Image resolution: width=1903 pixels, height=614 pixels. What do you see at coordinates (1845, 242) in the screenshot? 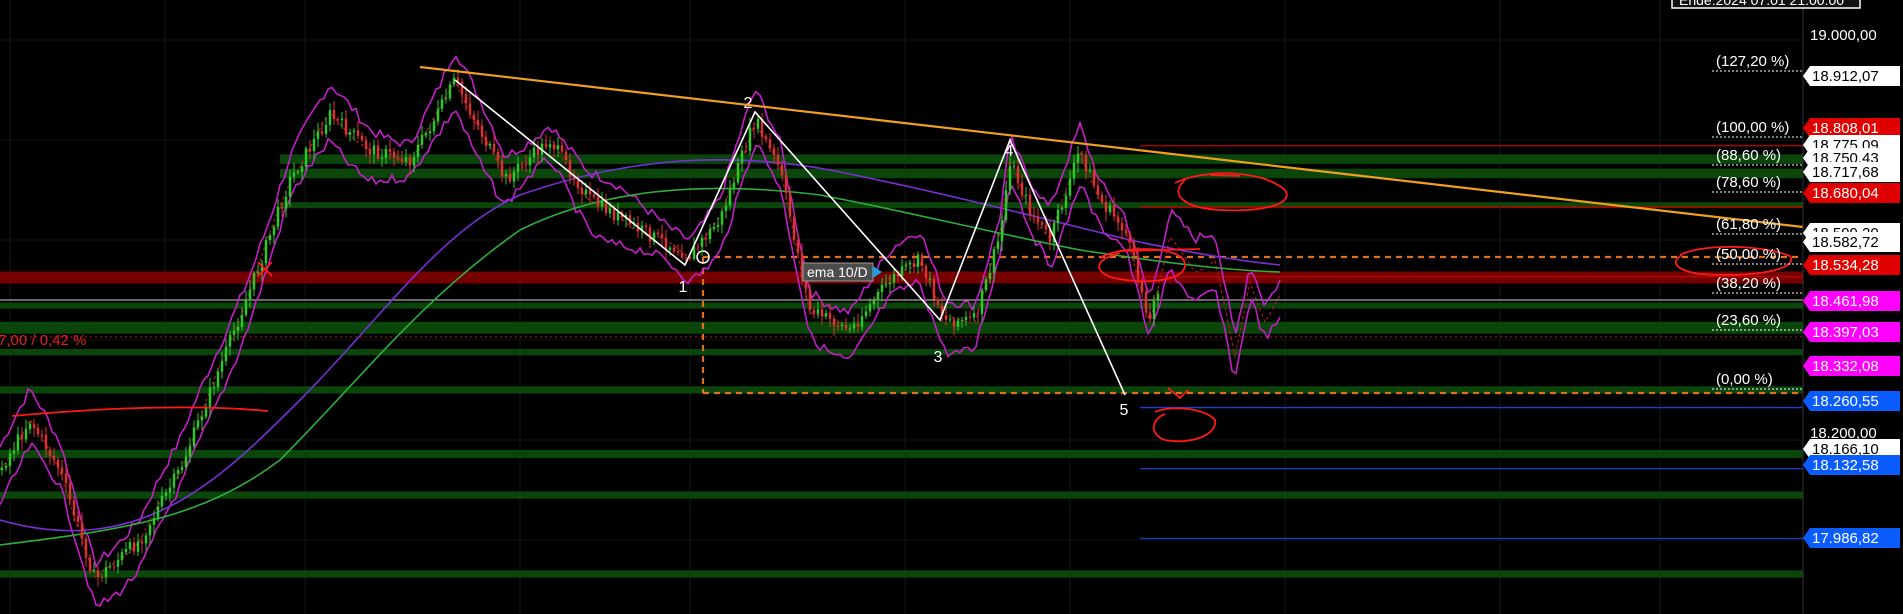
I see `price-tag-label-7: 18.582,72` at bounding box center [1845, 242].